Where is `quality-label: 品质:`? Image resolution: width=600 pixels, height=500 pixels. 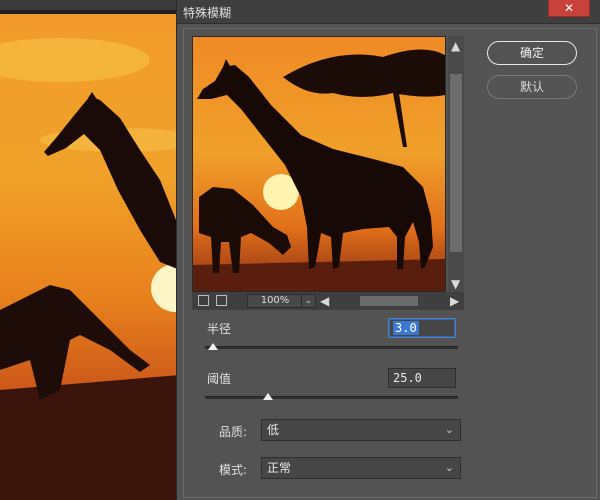
quality-label: 品质: is located at coordinates (233, 432).